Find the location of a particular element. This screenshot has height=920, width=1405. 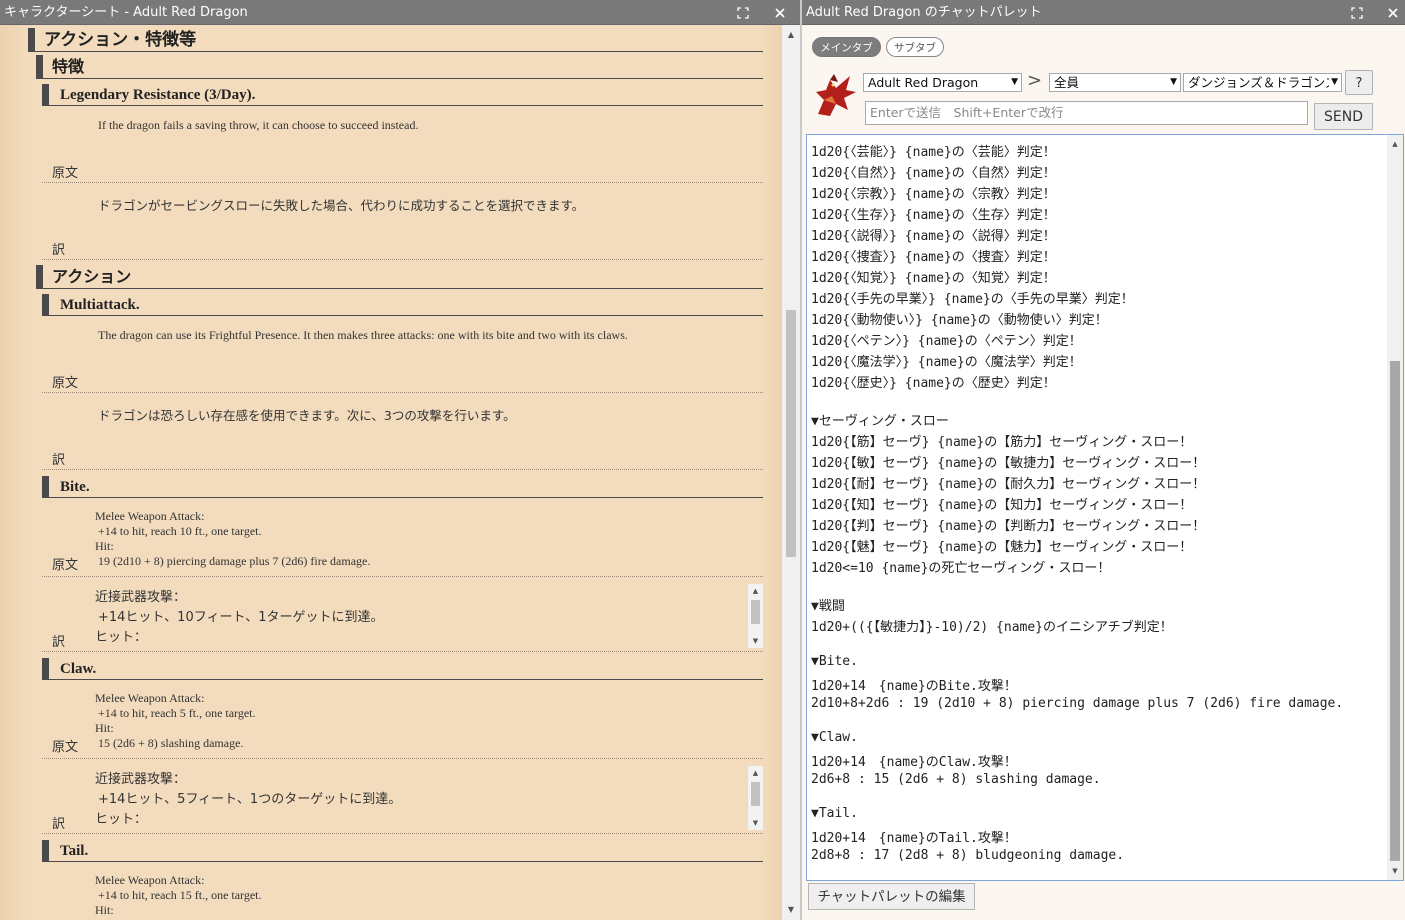

palette-command: 1d20{【判】セーヴ} {name}の【判断力】セーヴィング・スロー！ is located at coordinates (1008, 524).